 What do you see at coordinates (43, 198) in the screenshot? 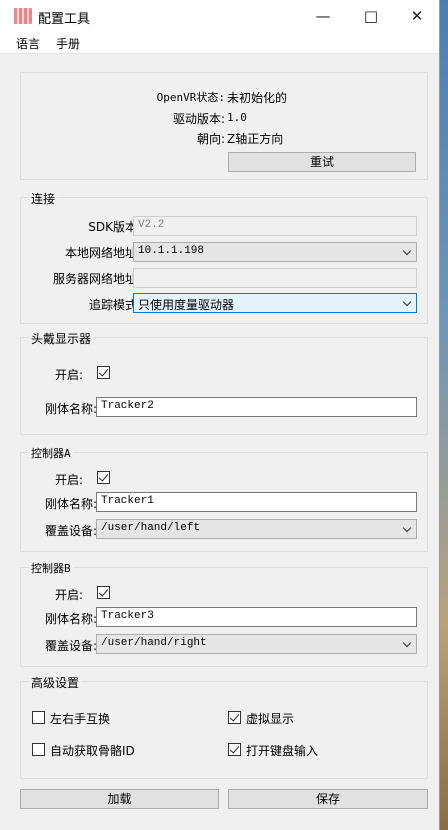
I see `connection-legend: 连接` at bounding box center [43, 198].